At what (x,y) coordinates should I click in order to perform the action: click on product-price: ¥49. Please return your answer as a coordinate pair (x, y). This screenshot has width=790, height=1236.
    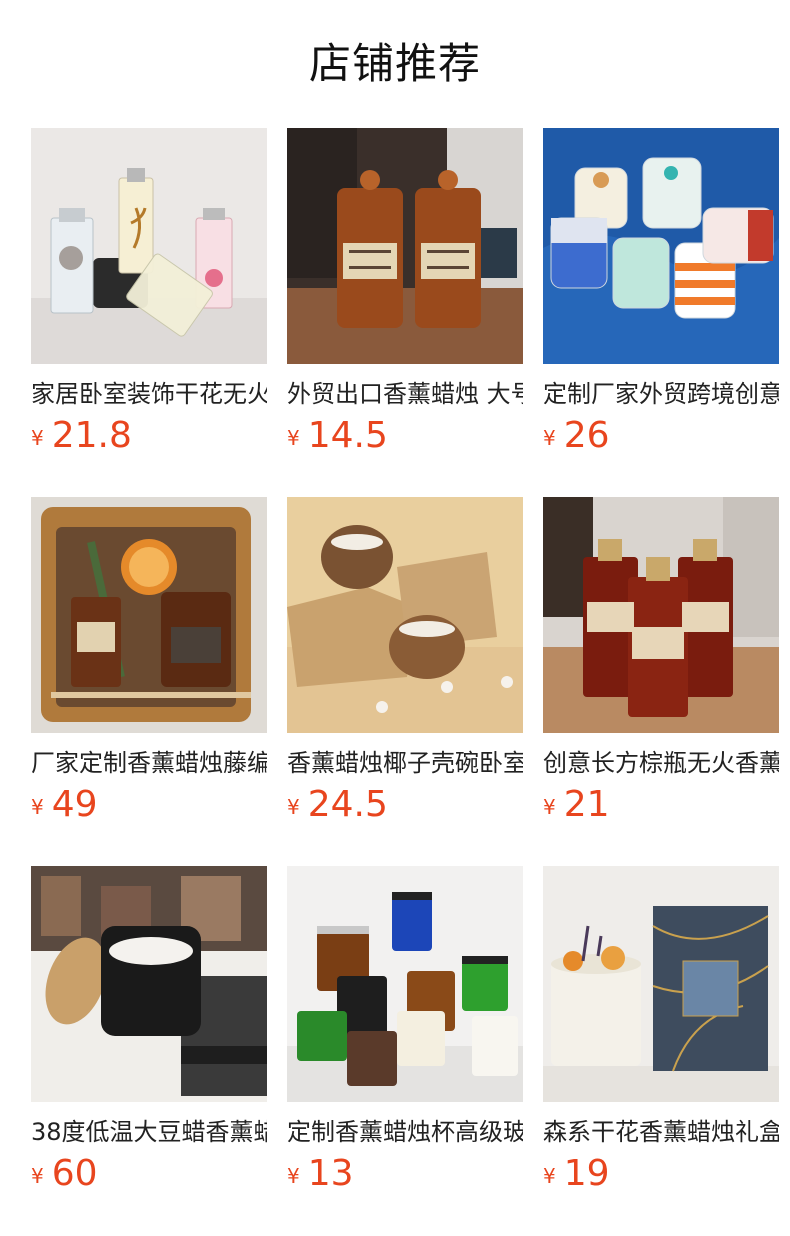
    Looking at the image, I should click on (149, 808).